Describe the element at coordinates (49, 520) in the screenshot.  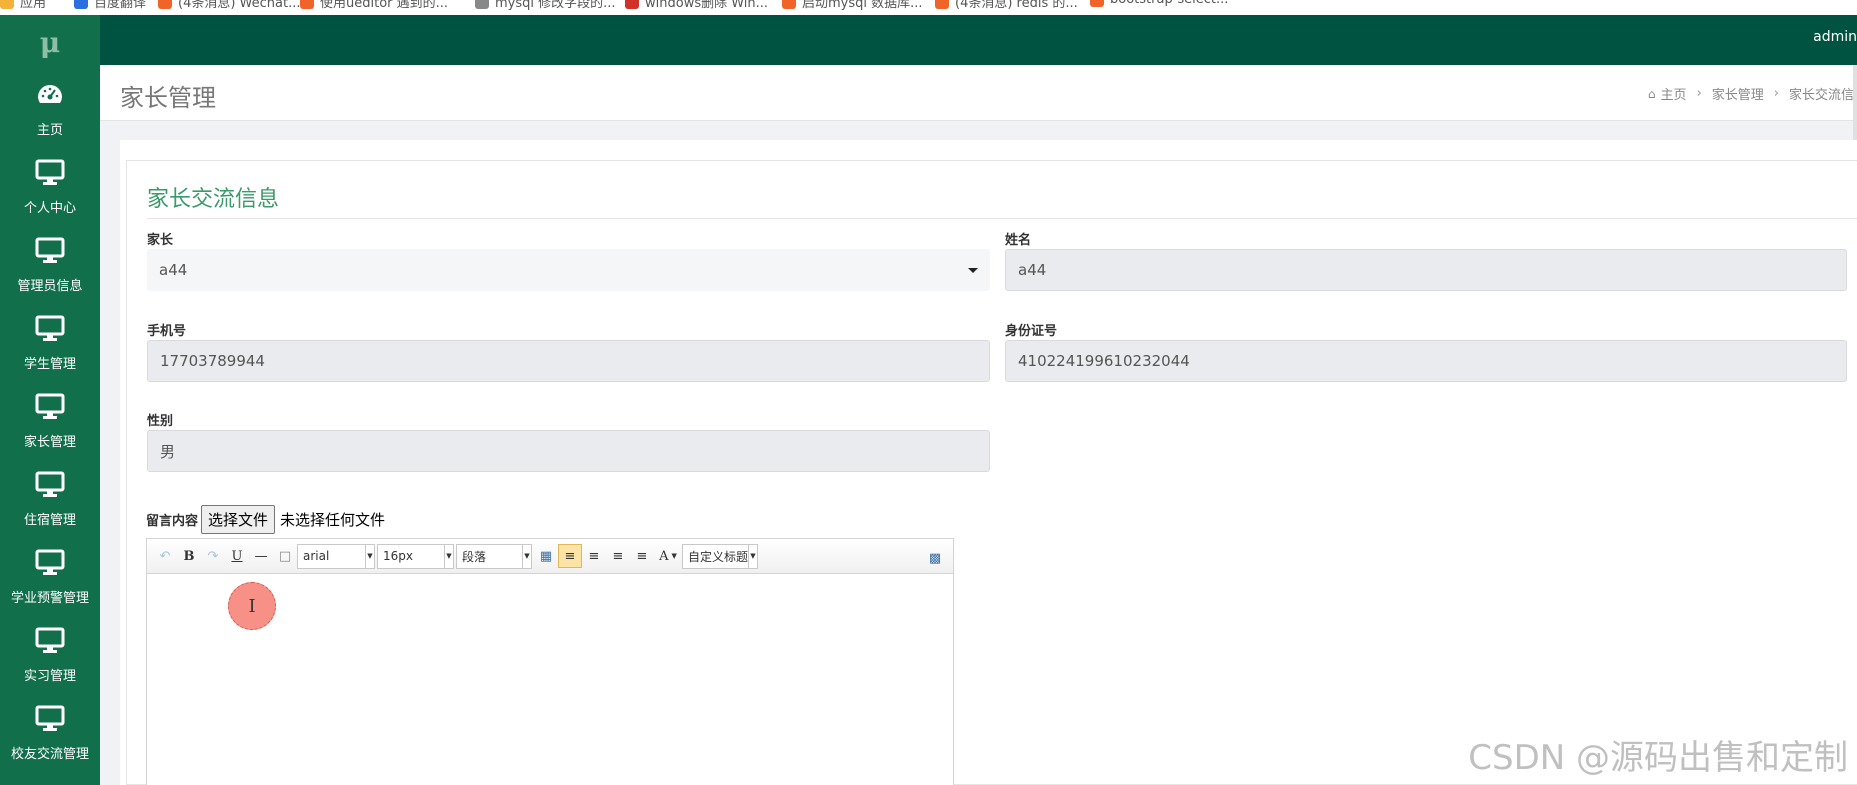
I see `sidebar-item-label: 住宿管理` at that location.